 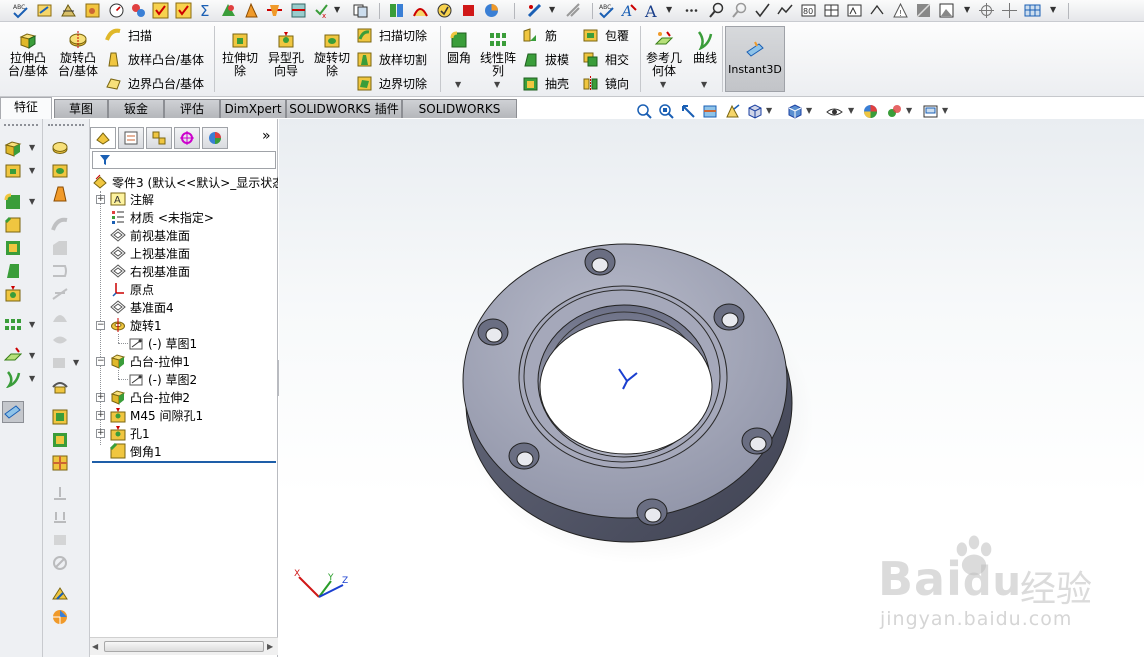 I want to click on dimxpert-manager-tab, so click(x=187, y=138).